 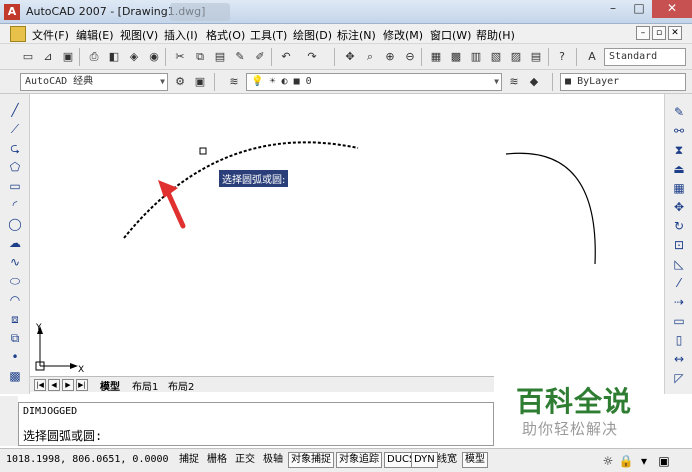 What do you see at coordinates (679, 226) in the screenshot?
I see `rotate-icon: ↻` at bounding box center [679, 226].